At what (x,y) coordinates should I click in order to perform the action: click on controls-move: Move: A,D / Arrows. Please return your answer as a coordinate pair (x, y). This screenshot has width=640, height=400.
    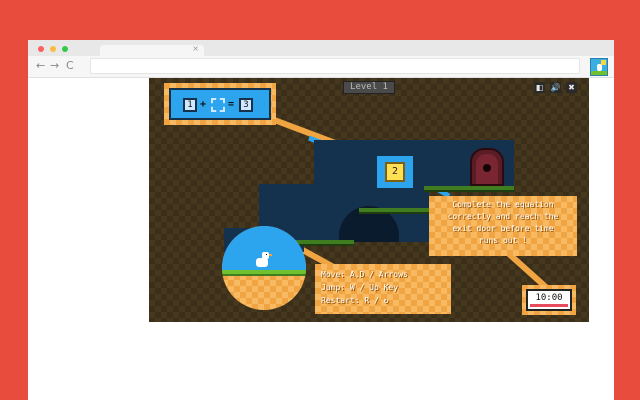
    Looking at the image, I should click on (364, 274).